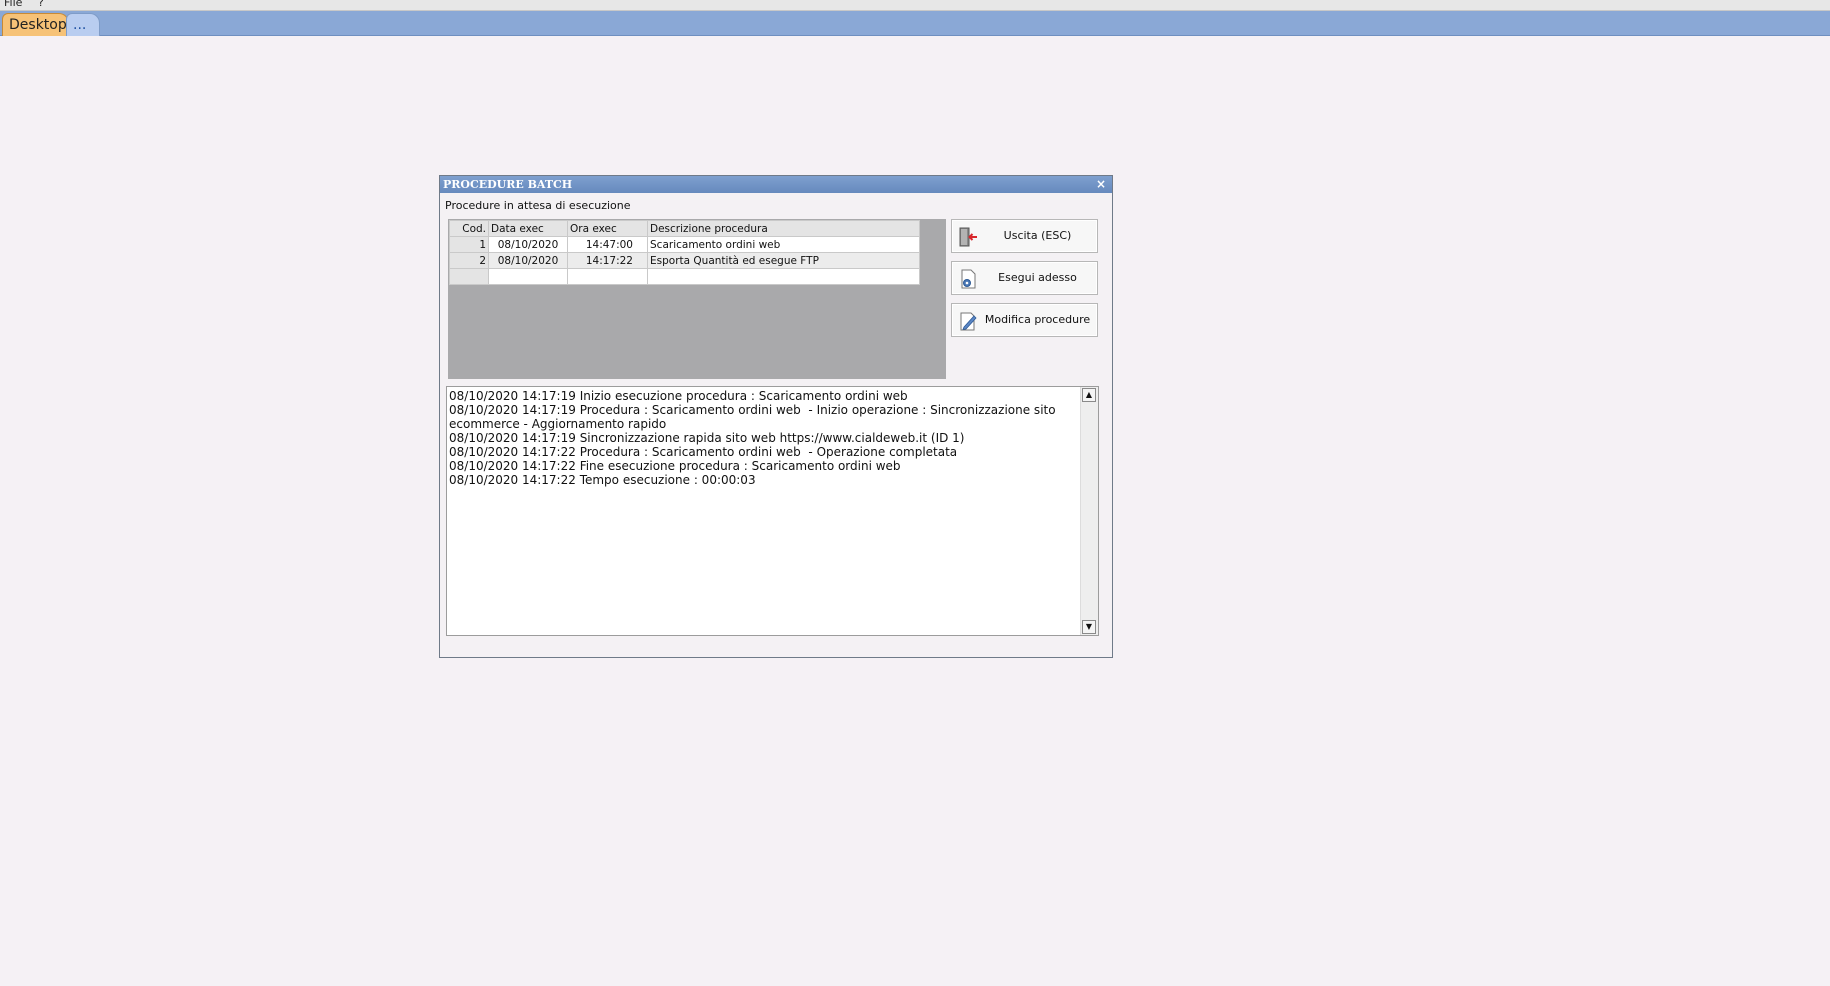 The height and width of the screenshot is (986, 1830). What do you see at coordinates (607, 276) in the screenshot?
I see `cell-ora-exec` at bounding box center [607, 276].